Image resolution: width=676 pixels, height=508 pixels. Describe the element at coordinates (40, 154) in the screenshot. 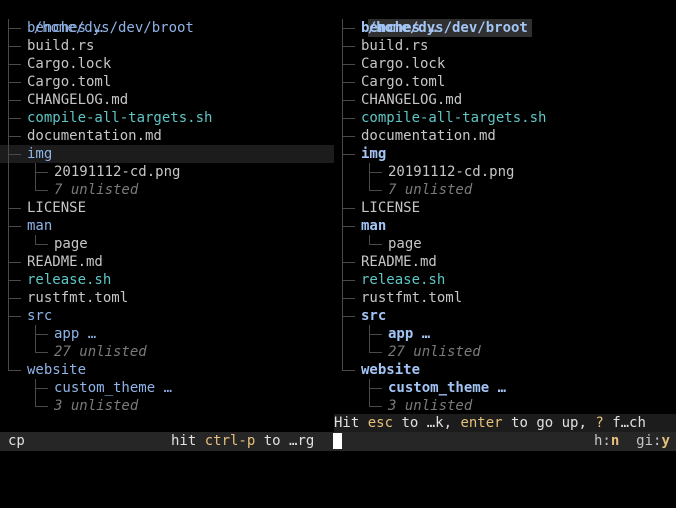

I see `entry-name: img` at that location.